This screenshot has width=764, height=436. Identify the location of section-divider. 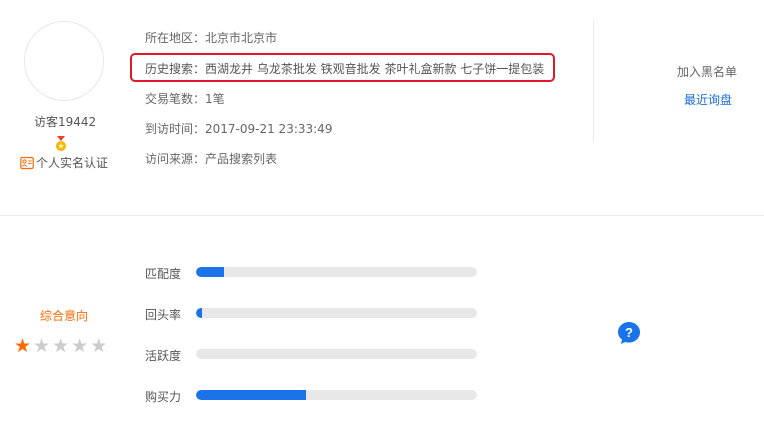
(382, 215).